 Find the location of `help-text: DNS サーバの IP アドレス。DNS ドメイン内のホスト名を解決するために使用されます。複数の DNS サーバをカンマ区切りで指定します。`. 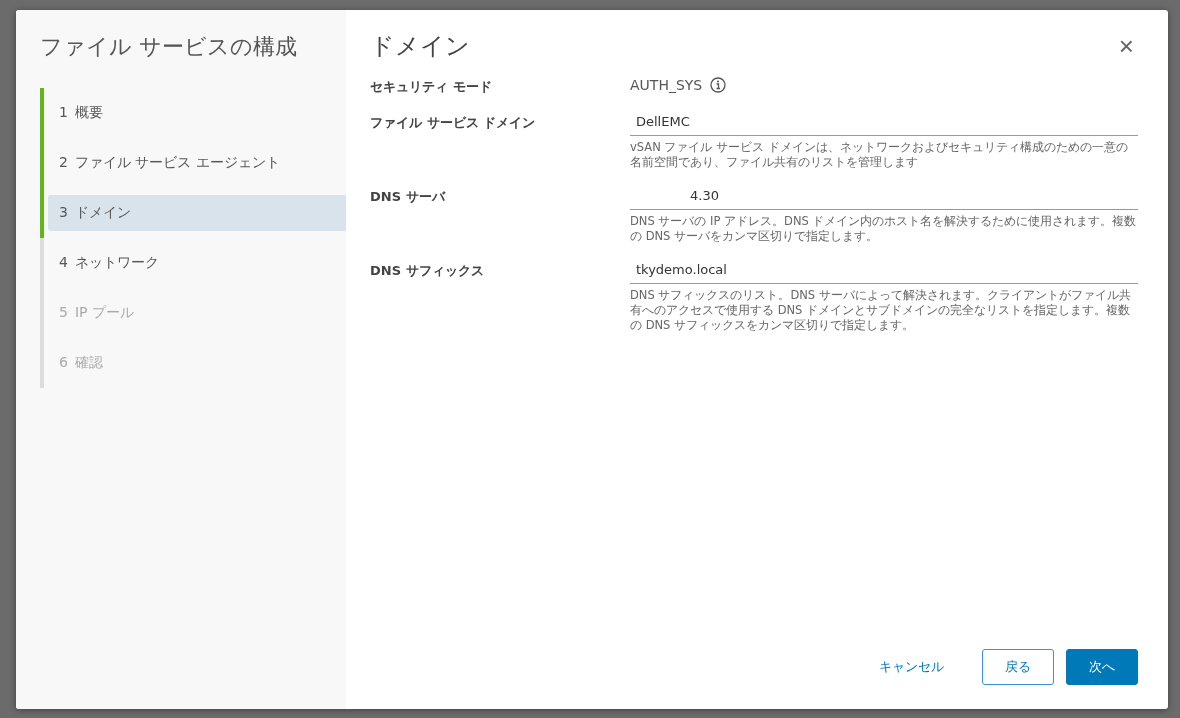

help-text: DNS サーバの IP アドレス。DNS ドメイン内のホスト名を解決するために使用されます。複数の DNS サーバをカンマ区切りで指定します。 is located at coordinates (884, 228).